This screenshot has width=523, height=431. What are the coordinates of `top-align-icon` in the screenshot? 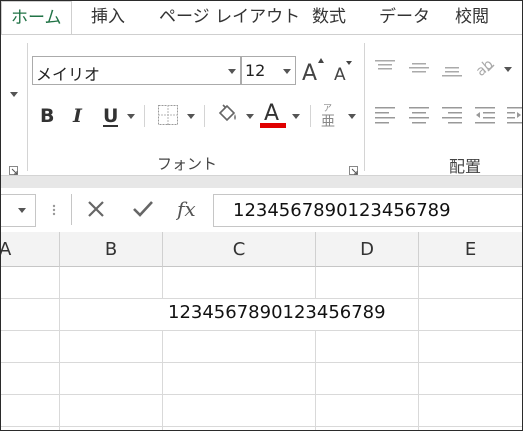 It's located at (385, 68).